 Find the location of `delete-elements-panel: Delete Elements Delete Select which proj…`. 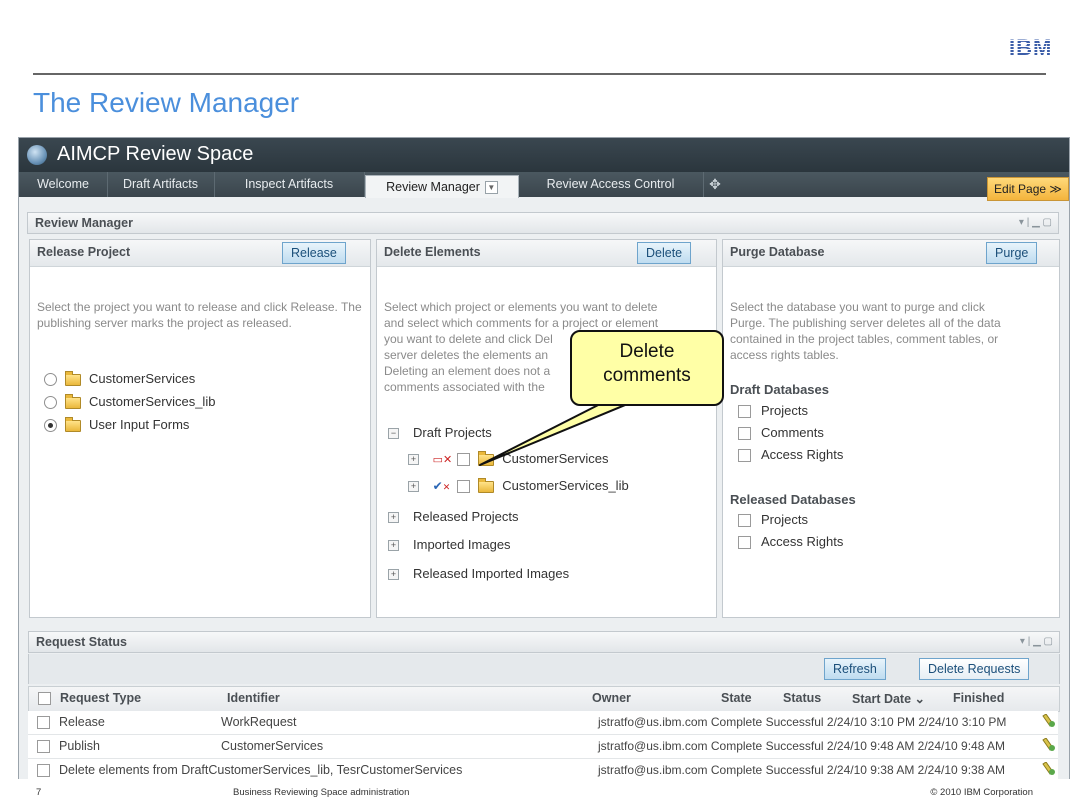

delete-elements-panel: Delete Elements Delete Select which proj… is located at coordinates (546, 428).